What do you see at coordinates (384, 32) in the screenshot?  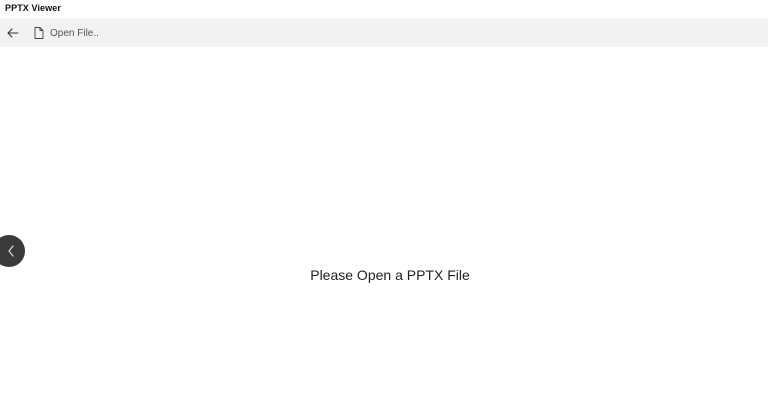 I see `command-bar: Open File..` at bounding box center [384, 32].